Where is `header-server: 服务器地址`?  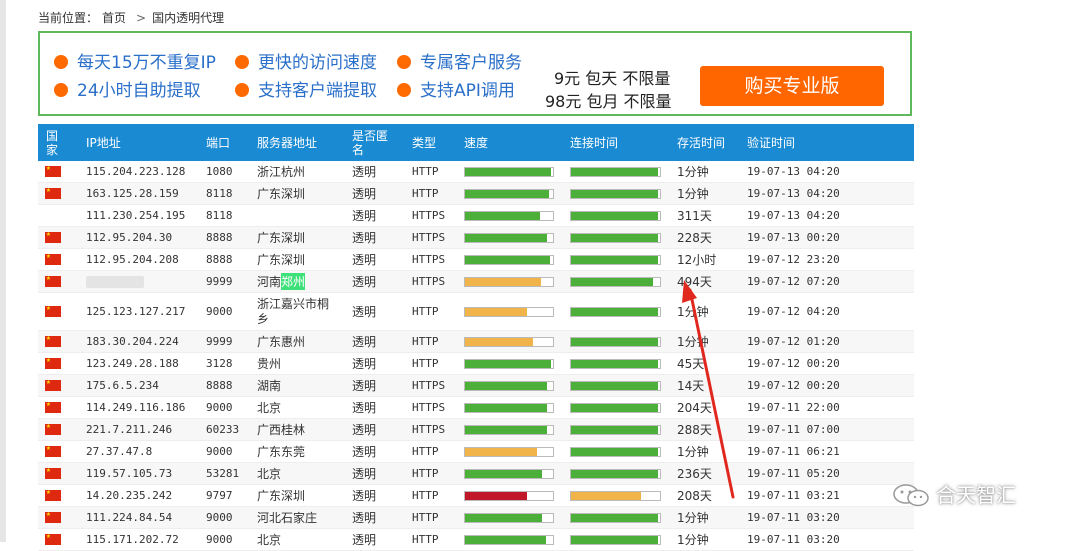
header-server: 服务器地址 is located at coordinates (287, 142).